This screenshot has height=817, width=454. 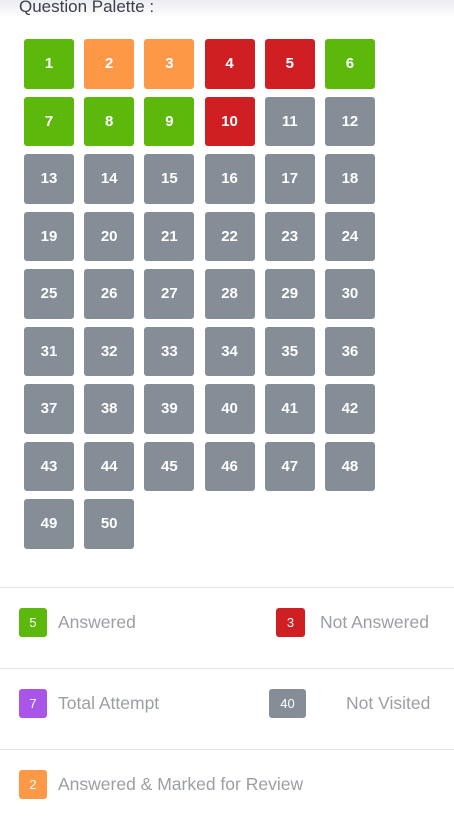 I want to click on question-button: 28, so click(x=229, y=294).